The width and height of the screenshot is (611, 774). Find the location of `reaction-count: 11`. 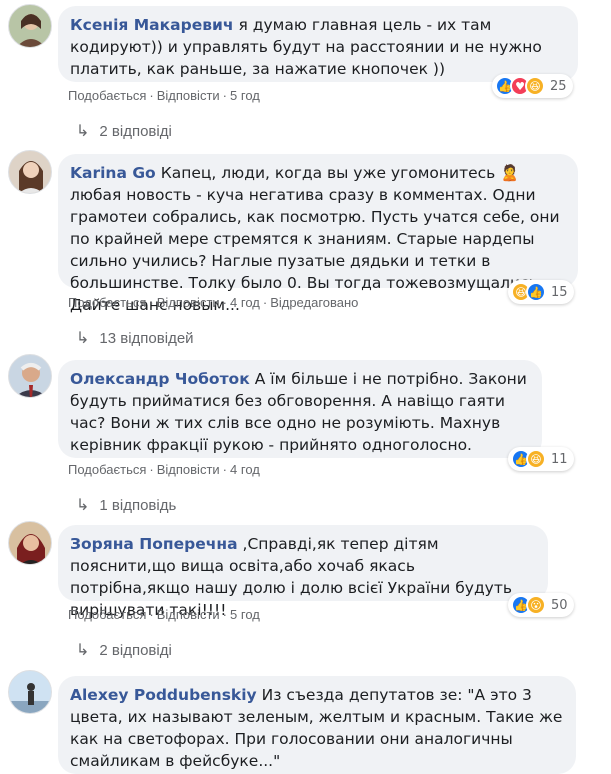

reaction-count: 11 is located at coordinates (559, 459).